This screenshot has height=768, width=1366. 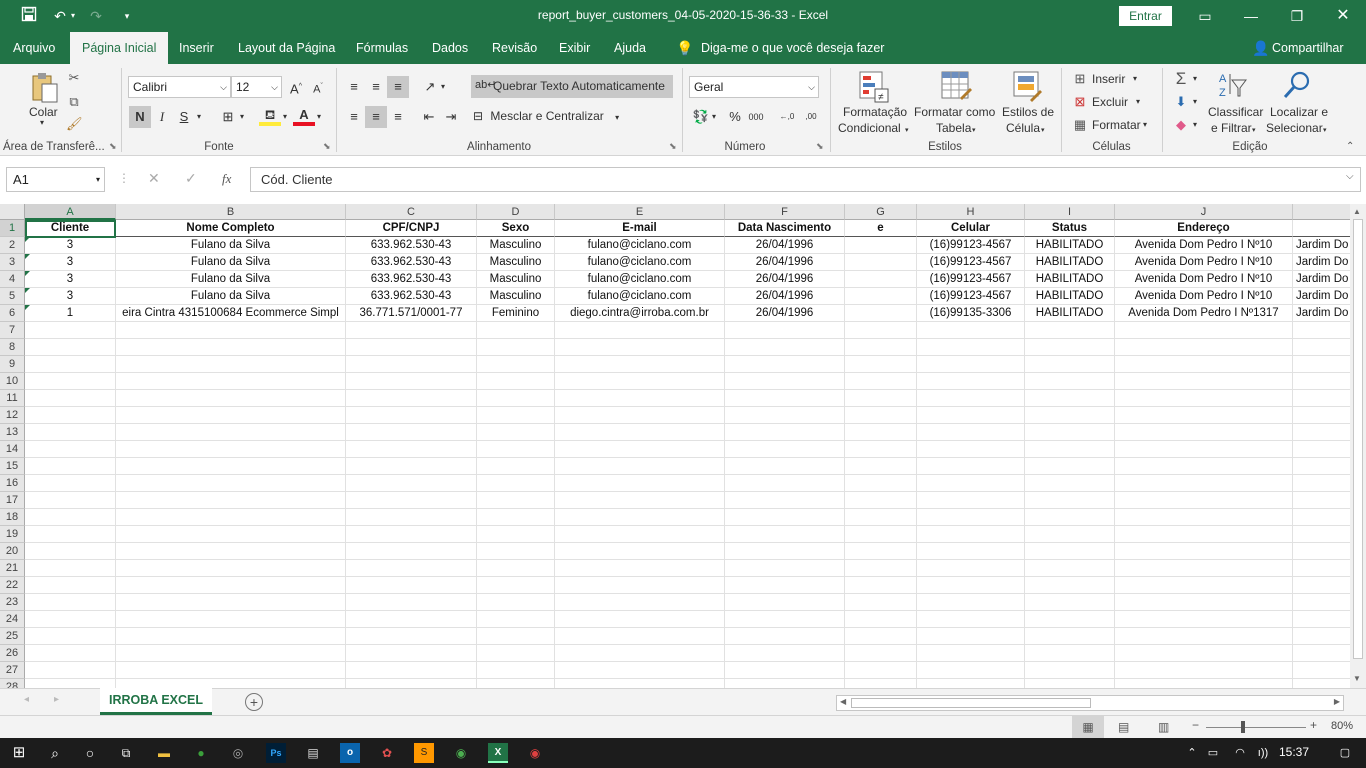 I want to click on header-cell: Celular, so click(x=971, y=228).